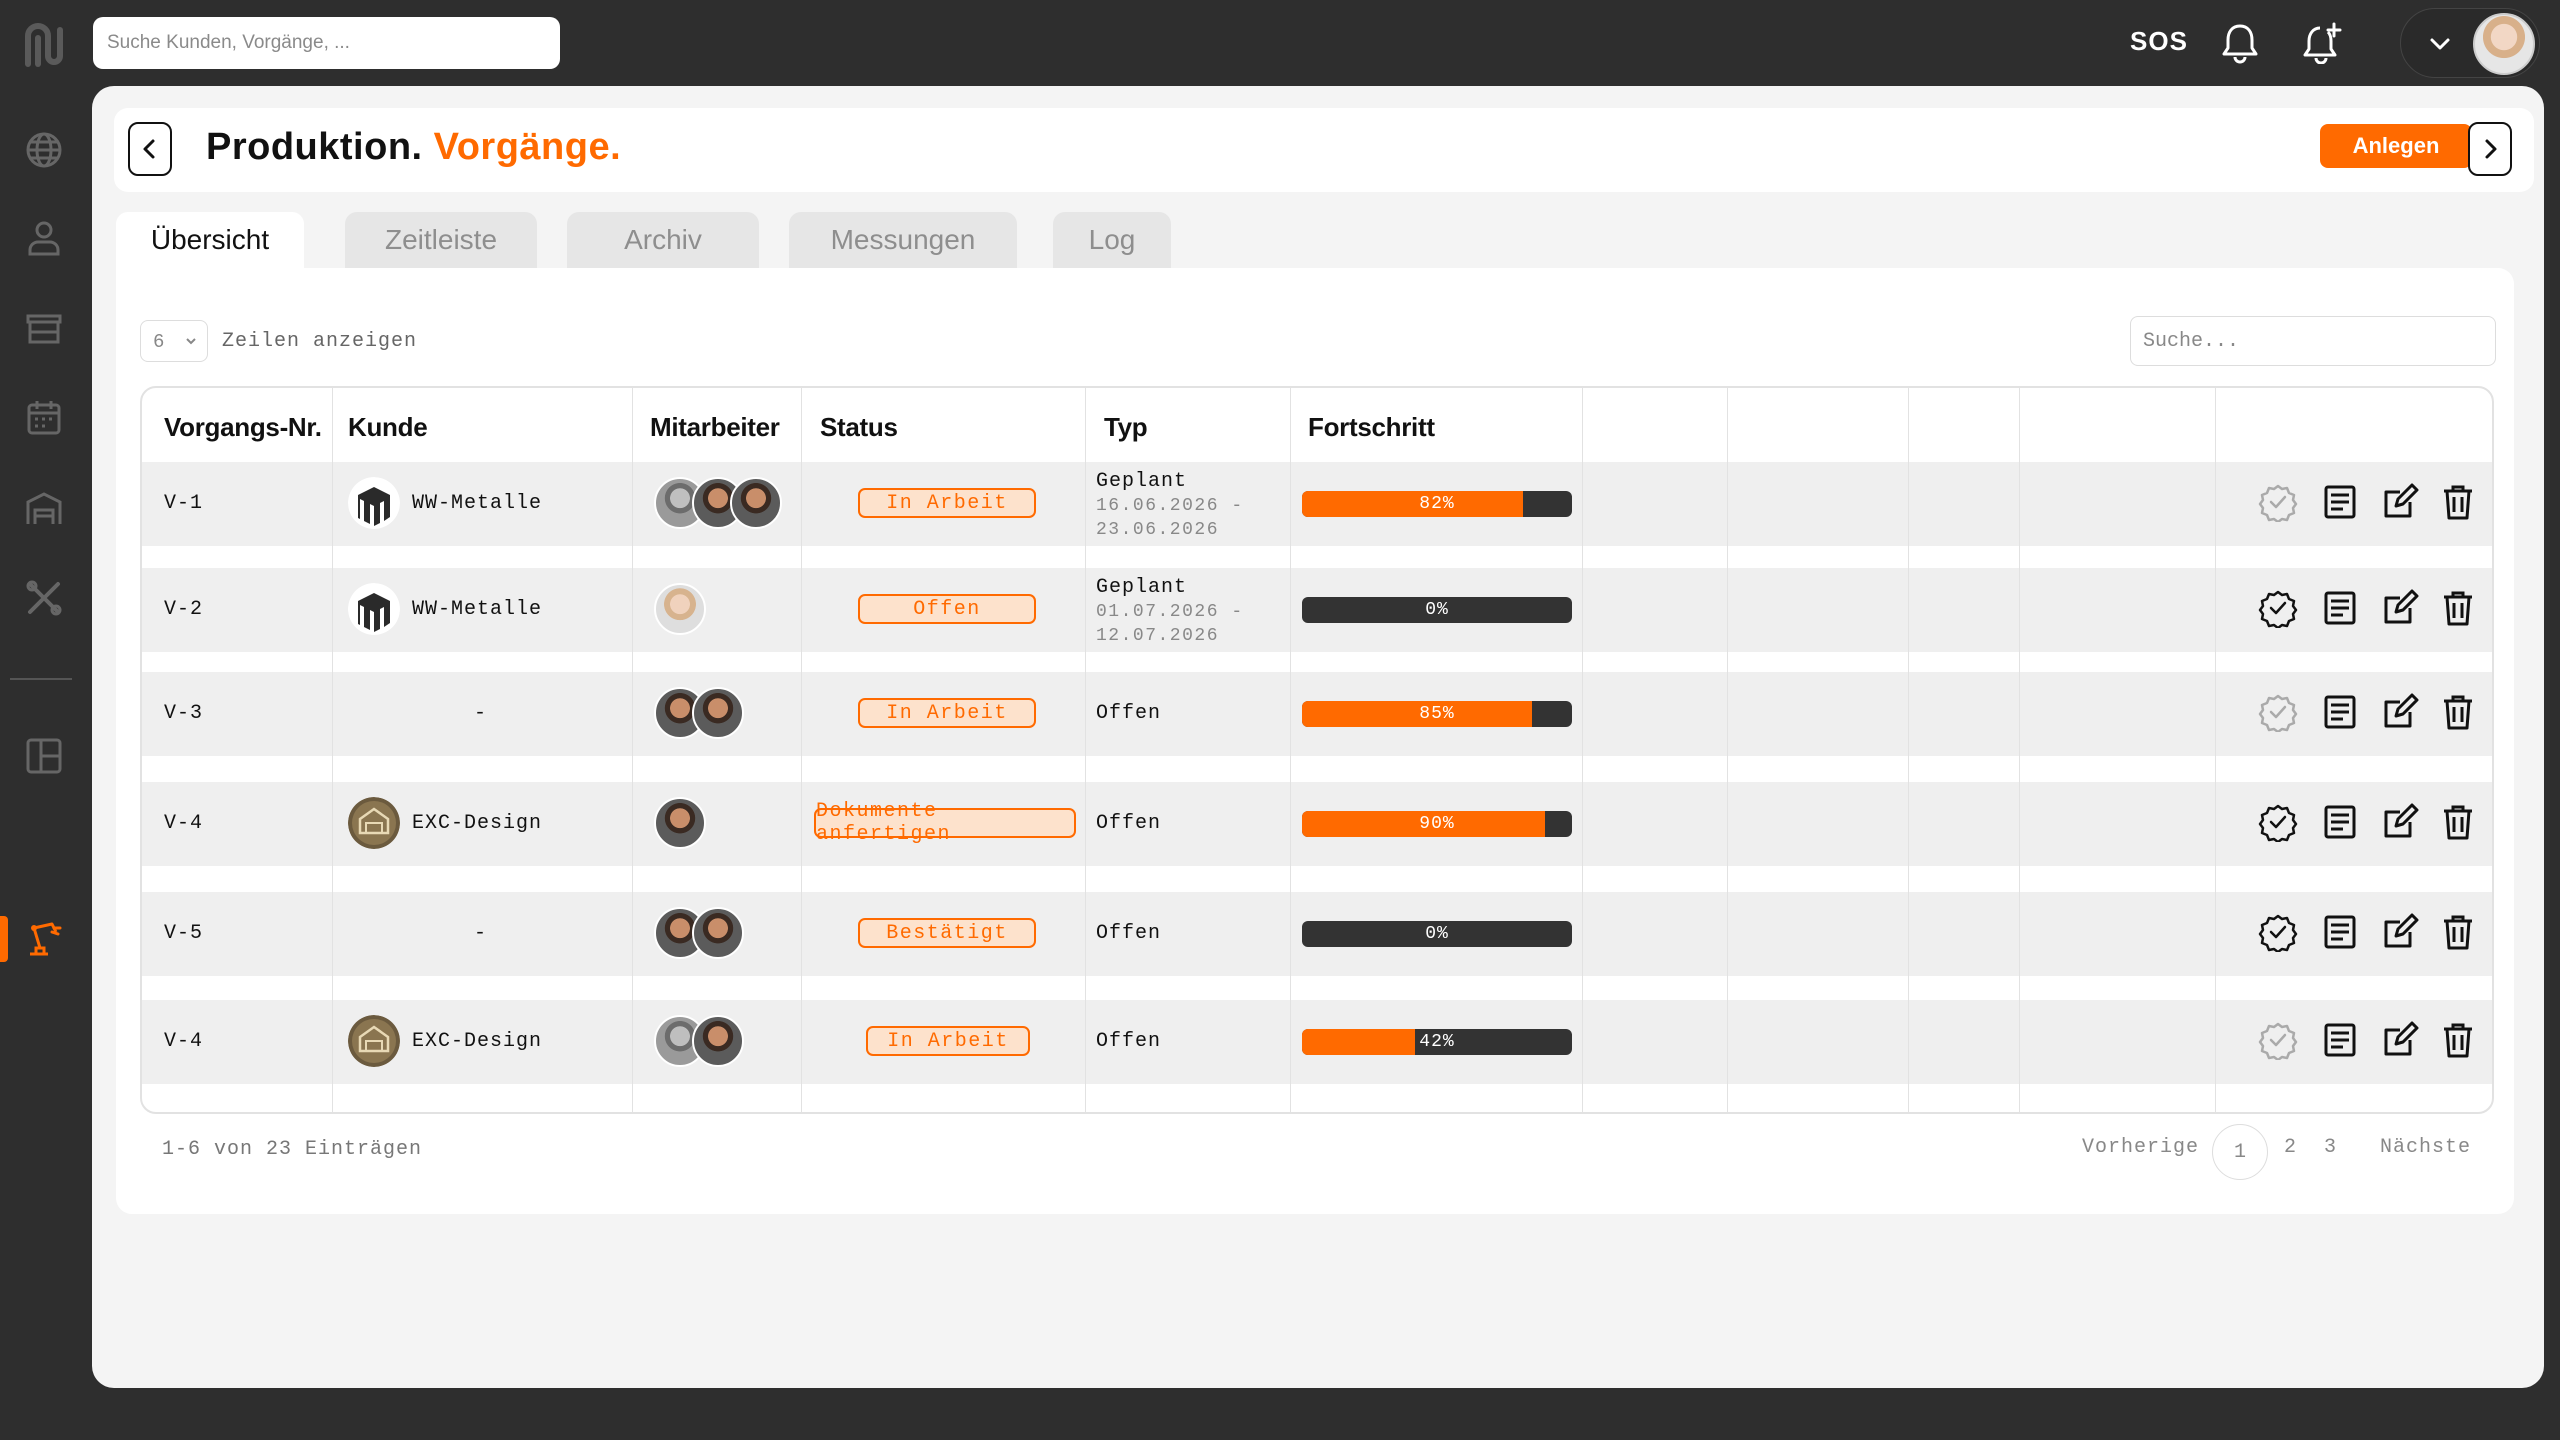 The width and height of the screenshot is (2560, 1440). I want to click on typ-date-to: 12.07.2026, so click(1158, 636).